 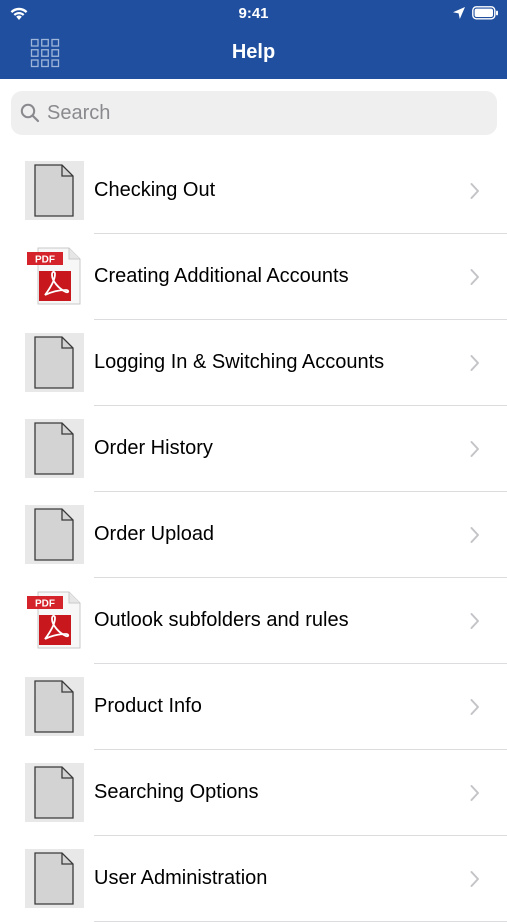 What do you see at coordinates (253, 449) in the screenshot?
I see `list-item: Order History` at bounding box center [253, 449].